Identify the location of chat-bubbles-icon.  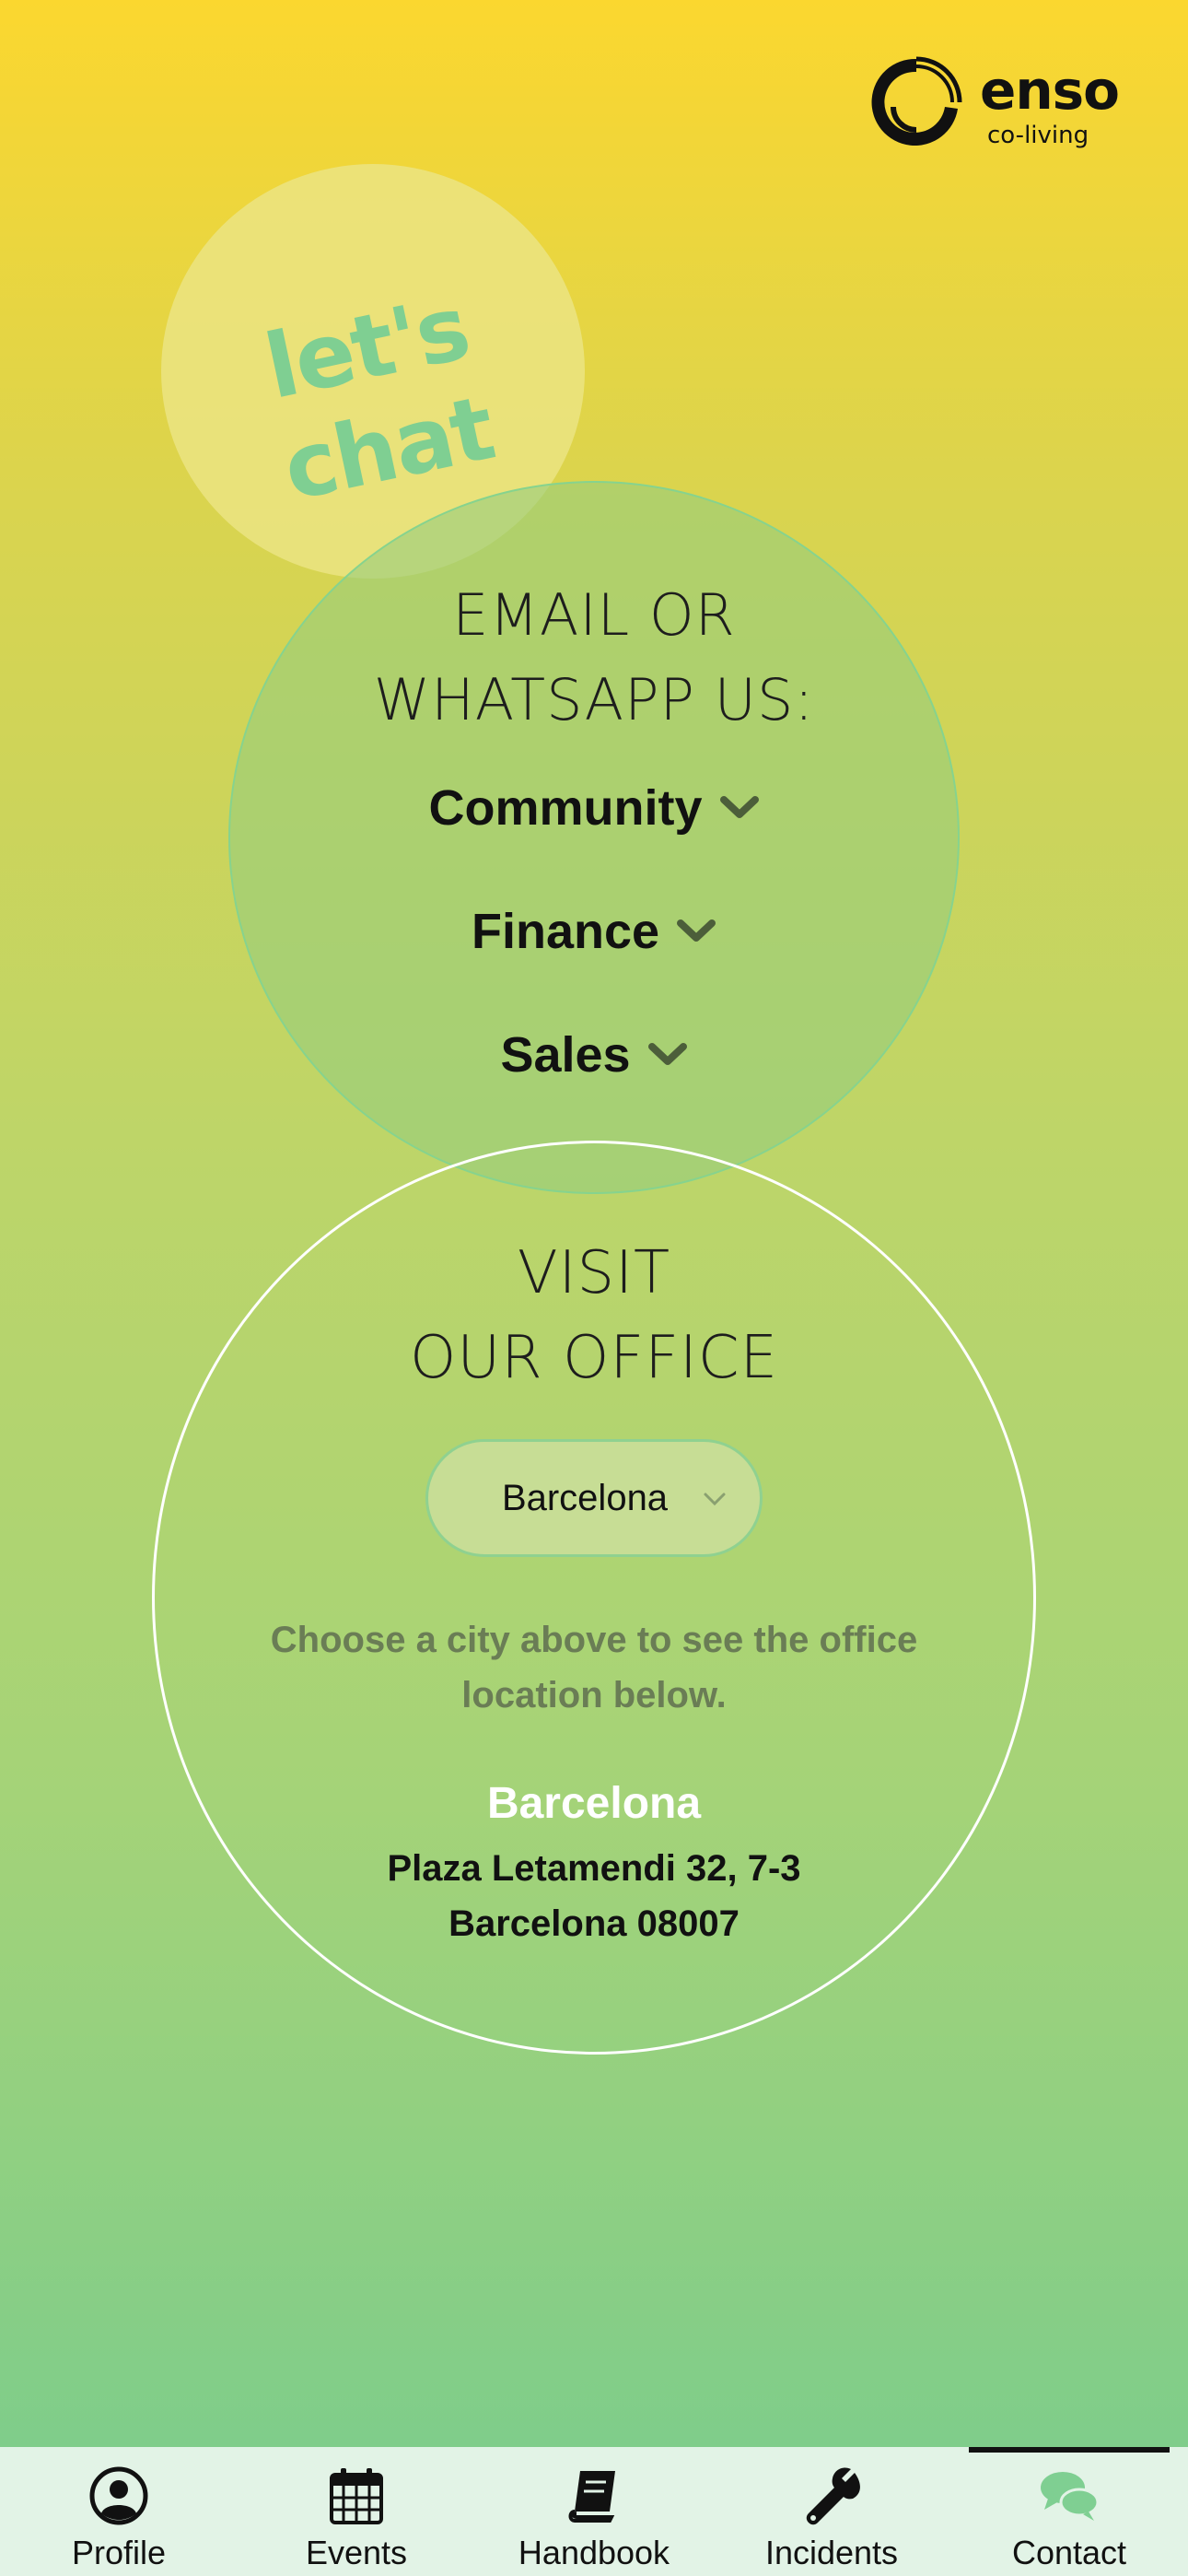
(1070, 2496).